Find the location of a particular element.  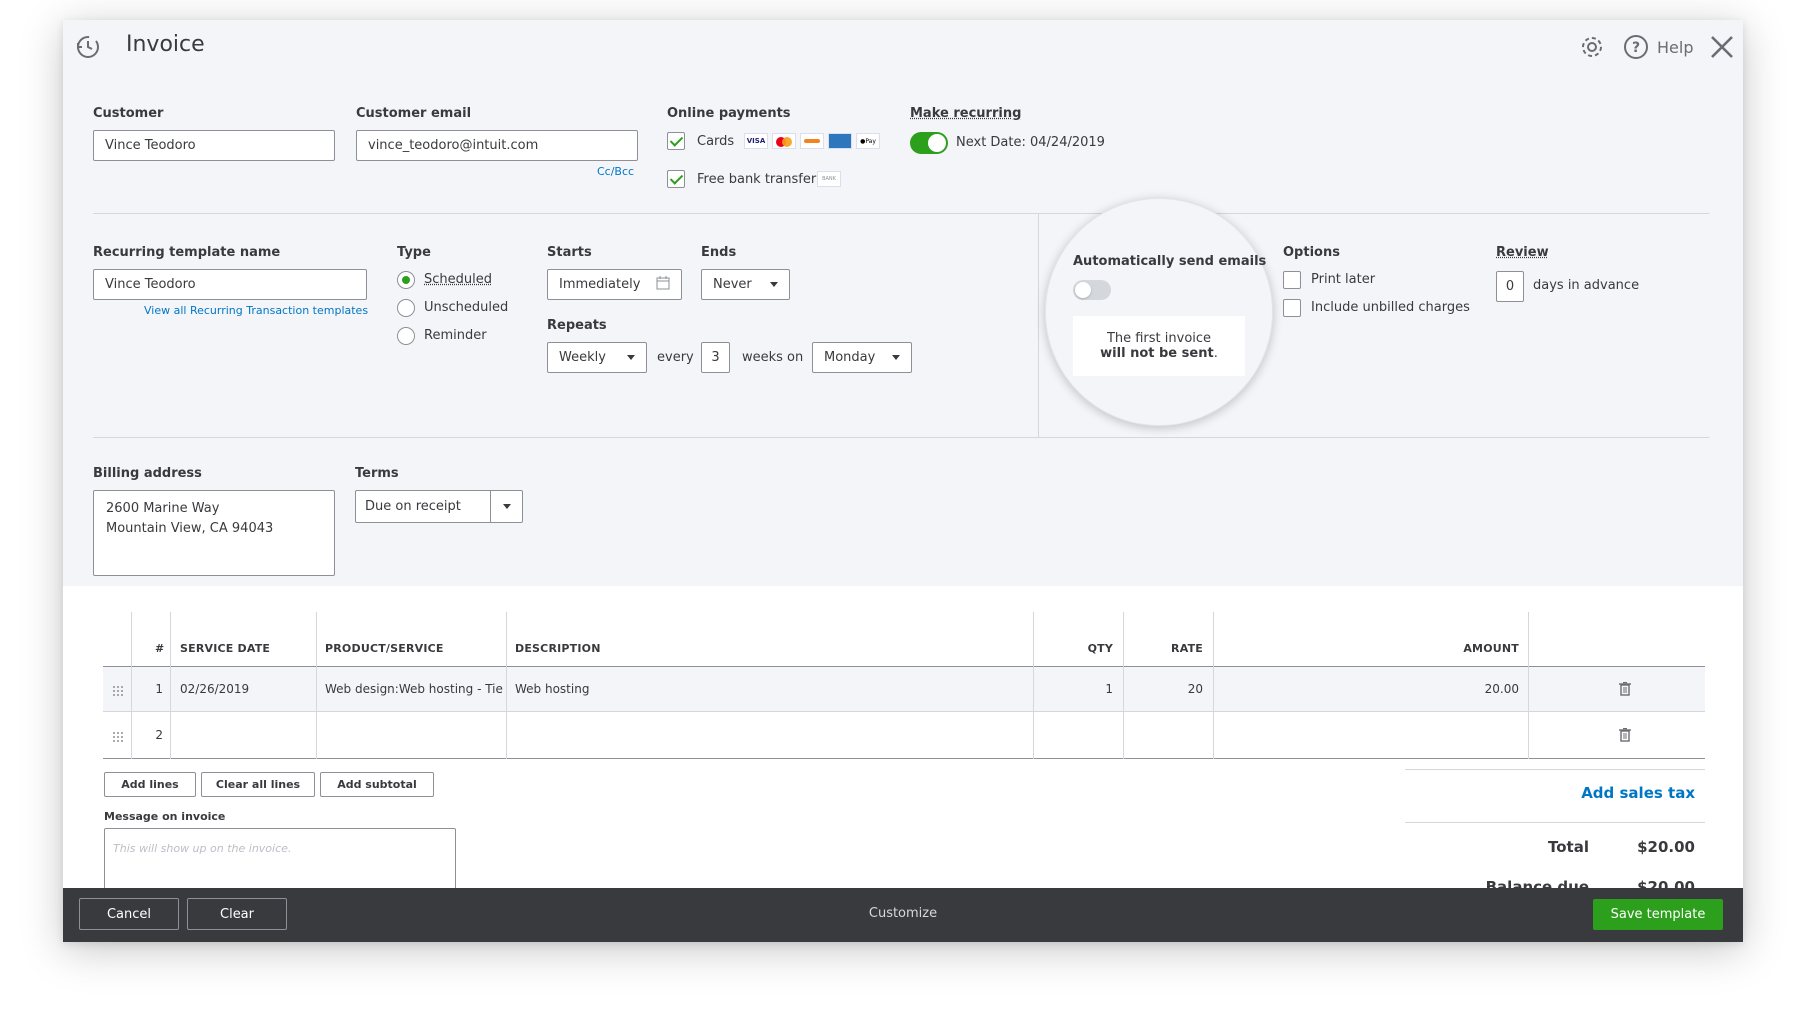

row-description: Web hosting is located at coordinates (770, 689).